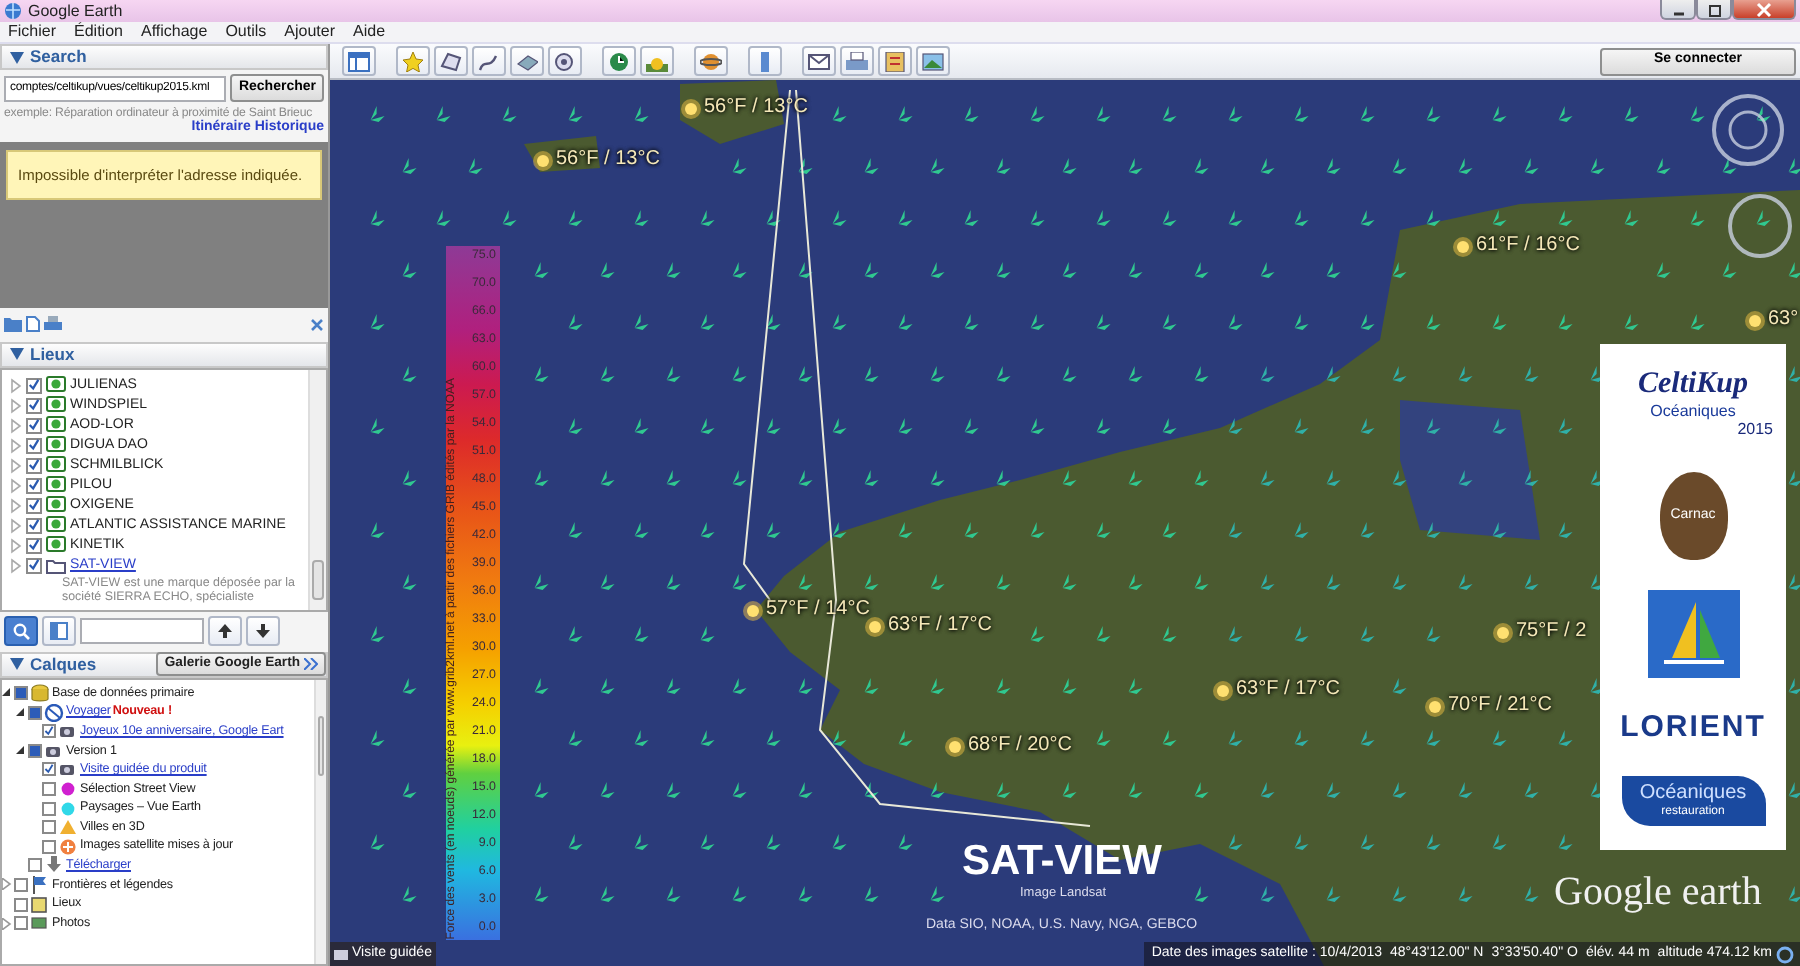 The image size is (1800, 966). I want to click on path-icon, so click(489, 61).